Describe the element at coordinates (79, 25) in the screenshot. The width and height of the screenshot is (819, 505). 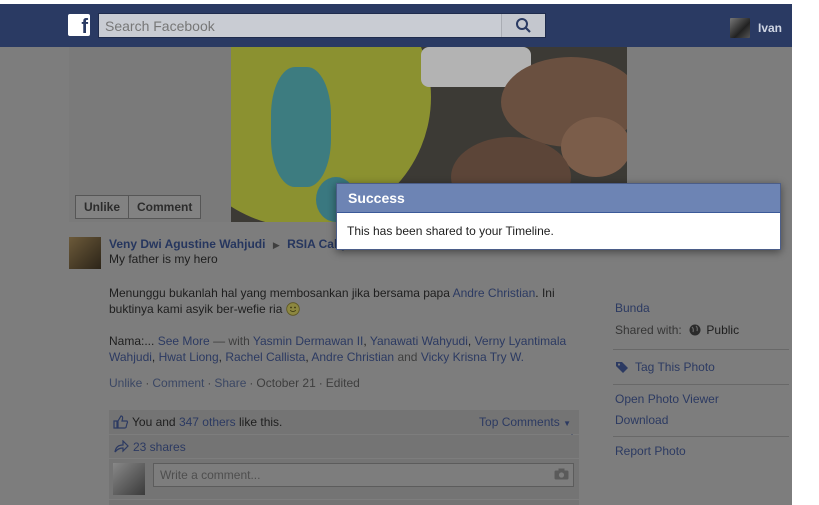
I see `facebook-logo-icon: f` at that location.